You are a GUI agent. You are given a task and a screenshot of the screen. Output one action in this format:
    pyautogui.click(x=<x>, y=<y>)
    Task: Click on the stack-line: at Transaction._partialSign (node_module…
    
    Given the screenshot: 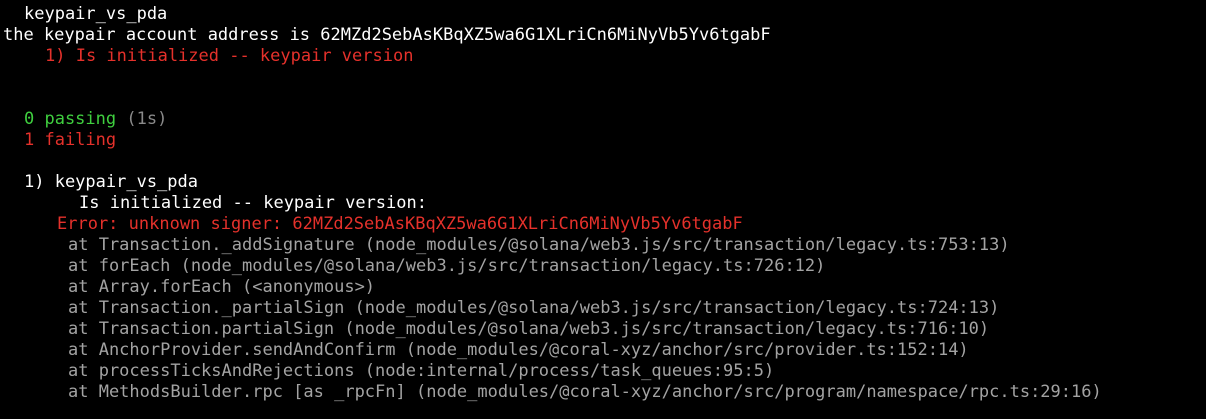 What is the action you would take?
    pyautogui.click(x=534, y=308)
    